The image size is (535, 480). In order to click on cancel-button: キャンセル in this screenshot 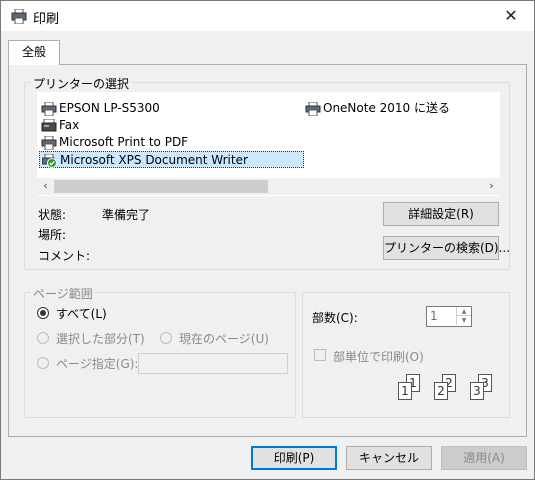, I will do `click(389, 458)`.